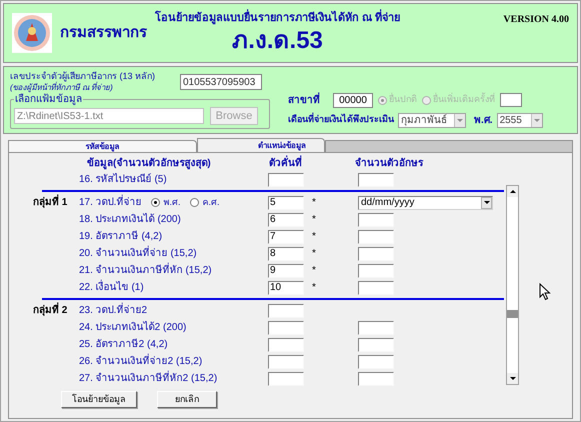 Image resolution: width=581 pixels, height=422 pixels. What do you see at coordinates (483, 121) in the screenshot?
I see `year-label: พ.ศ.` at bounding box center [483, 121].